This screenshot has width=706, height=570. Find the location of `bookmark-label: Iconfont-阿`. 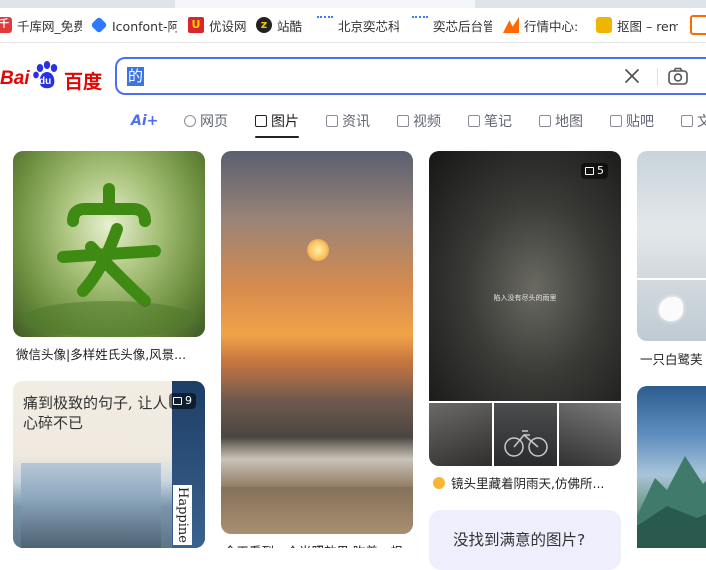

bookmark-label: Iconfont-阿 is located at coordinates (144, 26).